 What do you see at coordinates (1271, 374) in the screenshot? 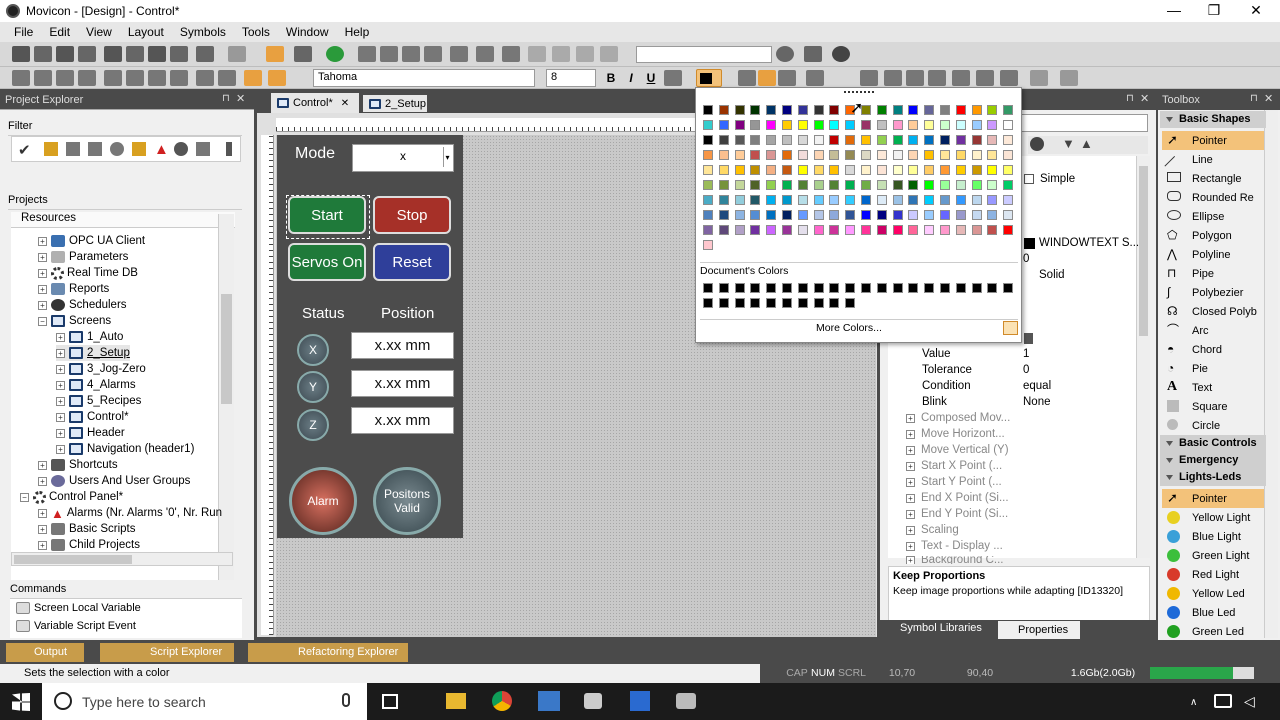
I see `toolbox-scrollbar` at bounding box center [1271, 374].